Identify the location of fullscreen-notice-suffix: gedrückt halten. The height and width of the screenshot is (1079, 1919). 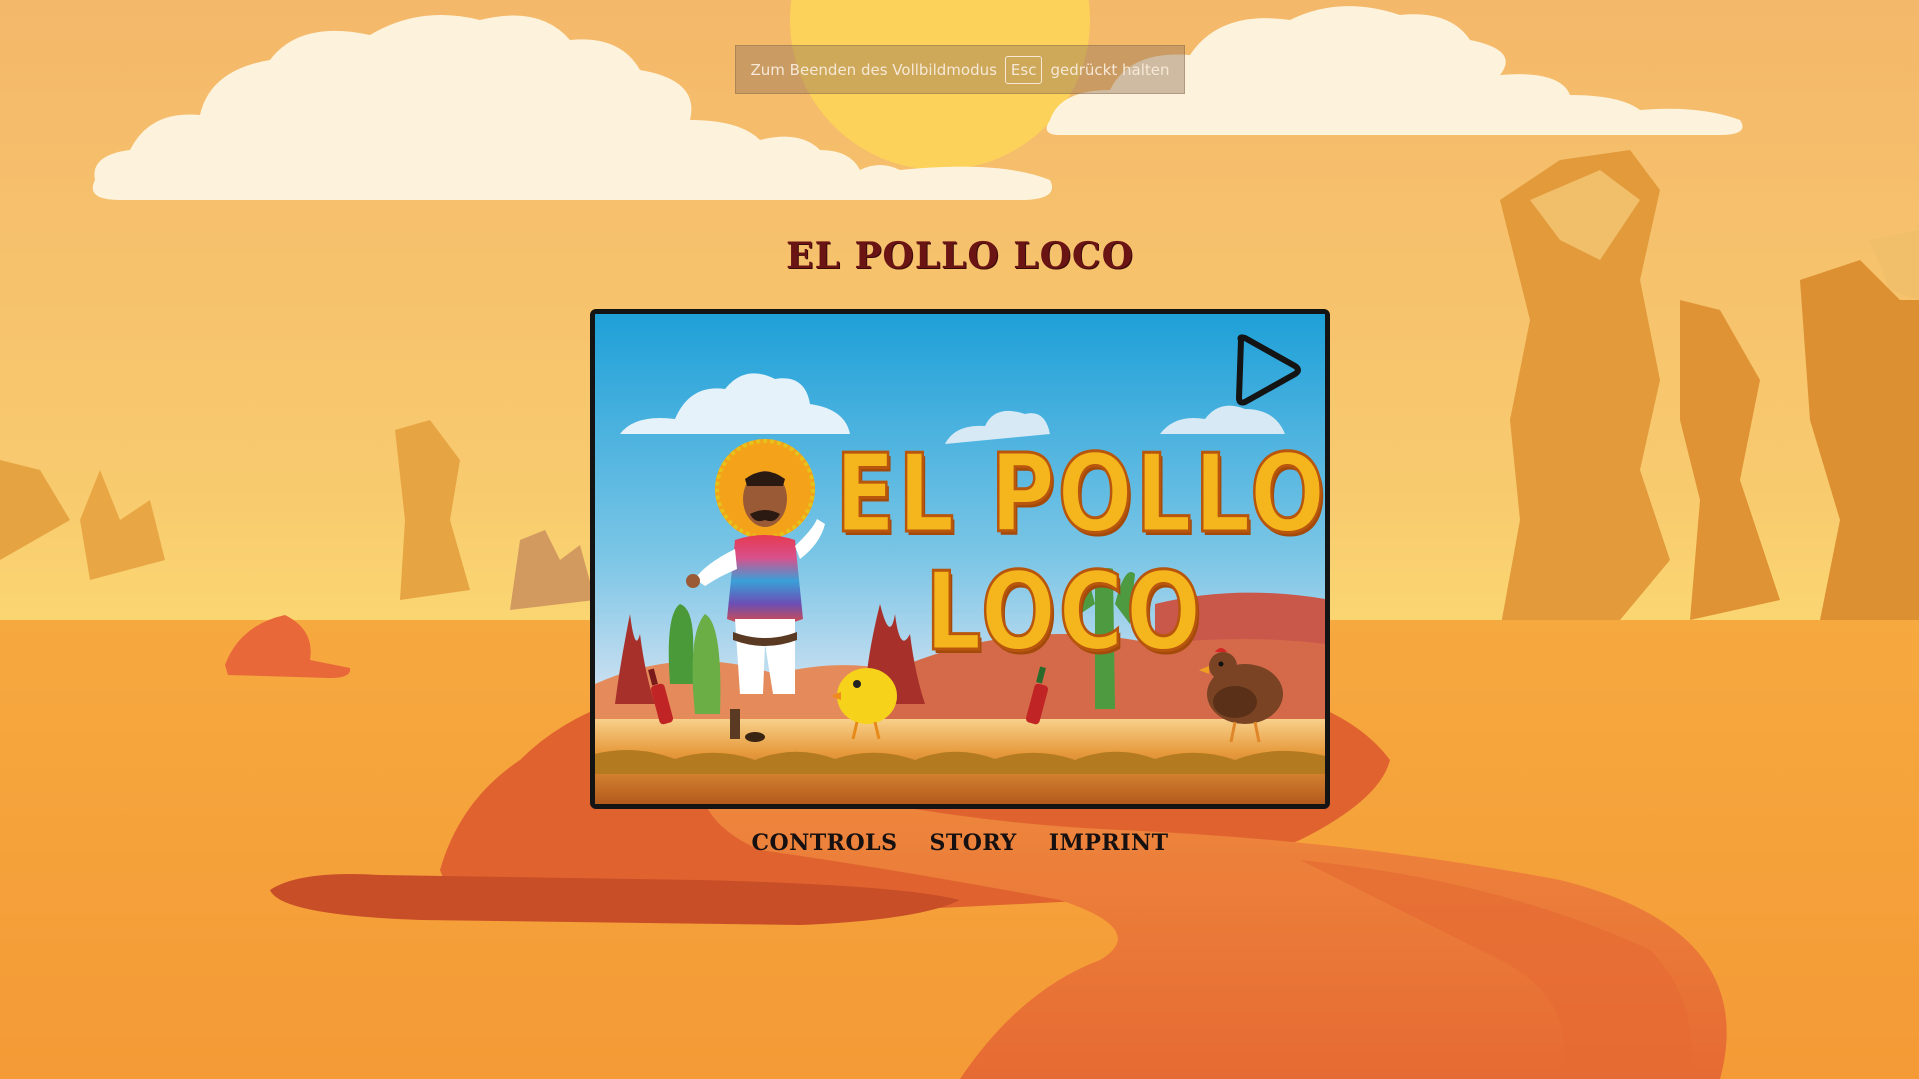
(1110, 69).